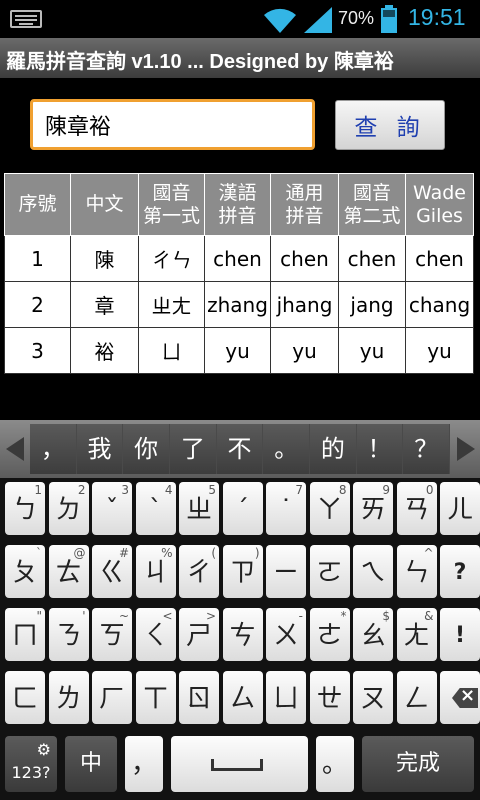 The image size is (480, 800). What do you see at coordinates (25, 634) in the screenshot?
I see `keyboard-key: ㄇ "` at bounding box center [25, 634].